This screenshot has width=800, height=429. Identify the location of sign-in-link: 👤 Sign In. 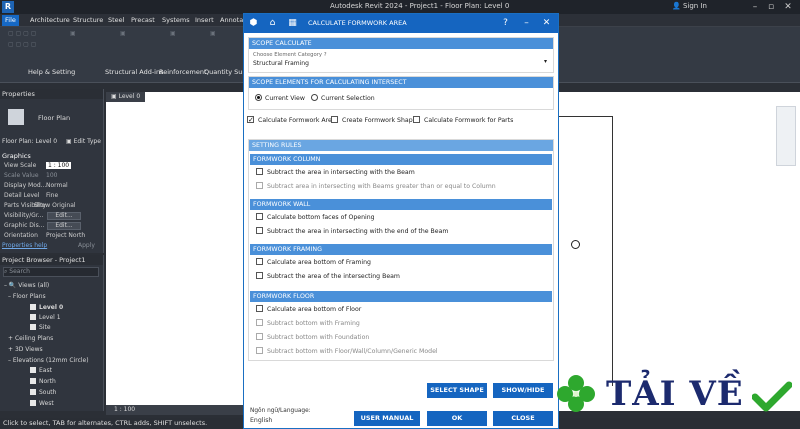
(689, 6).